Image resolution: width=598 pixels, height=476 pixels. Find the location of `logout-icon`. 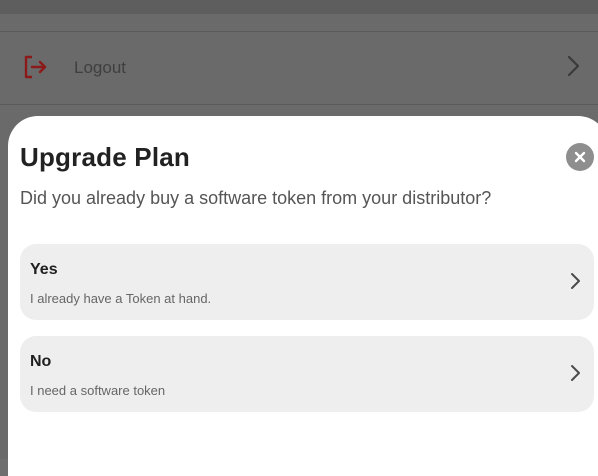

logout-icon is located at coordinates (35, 67).